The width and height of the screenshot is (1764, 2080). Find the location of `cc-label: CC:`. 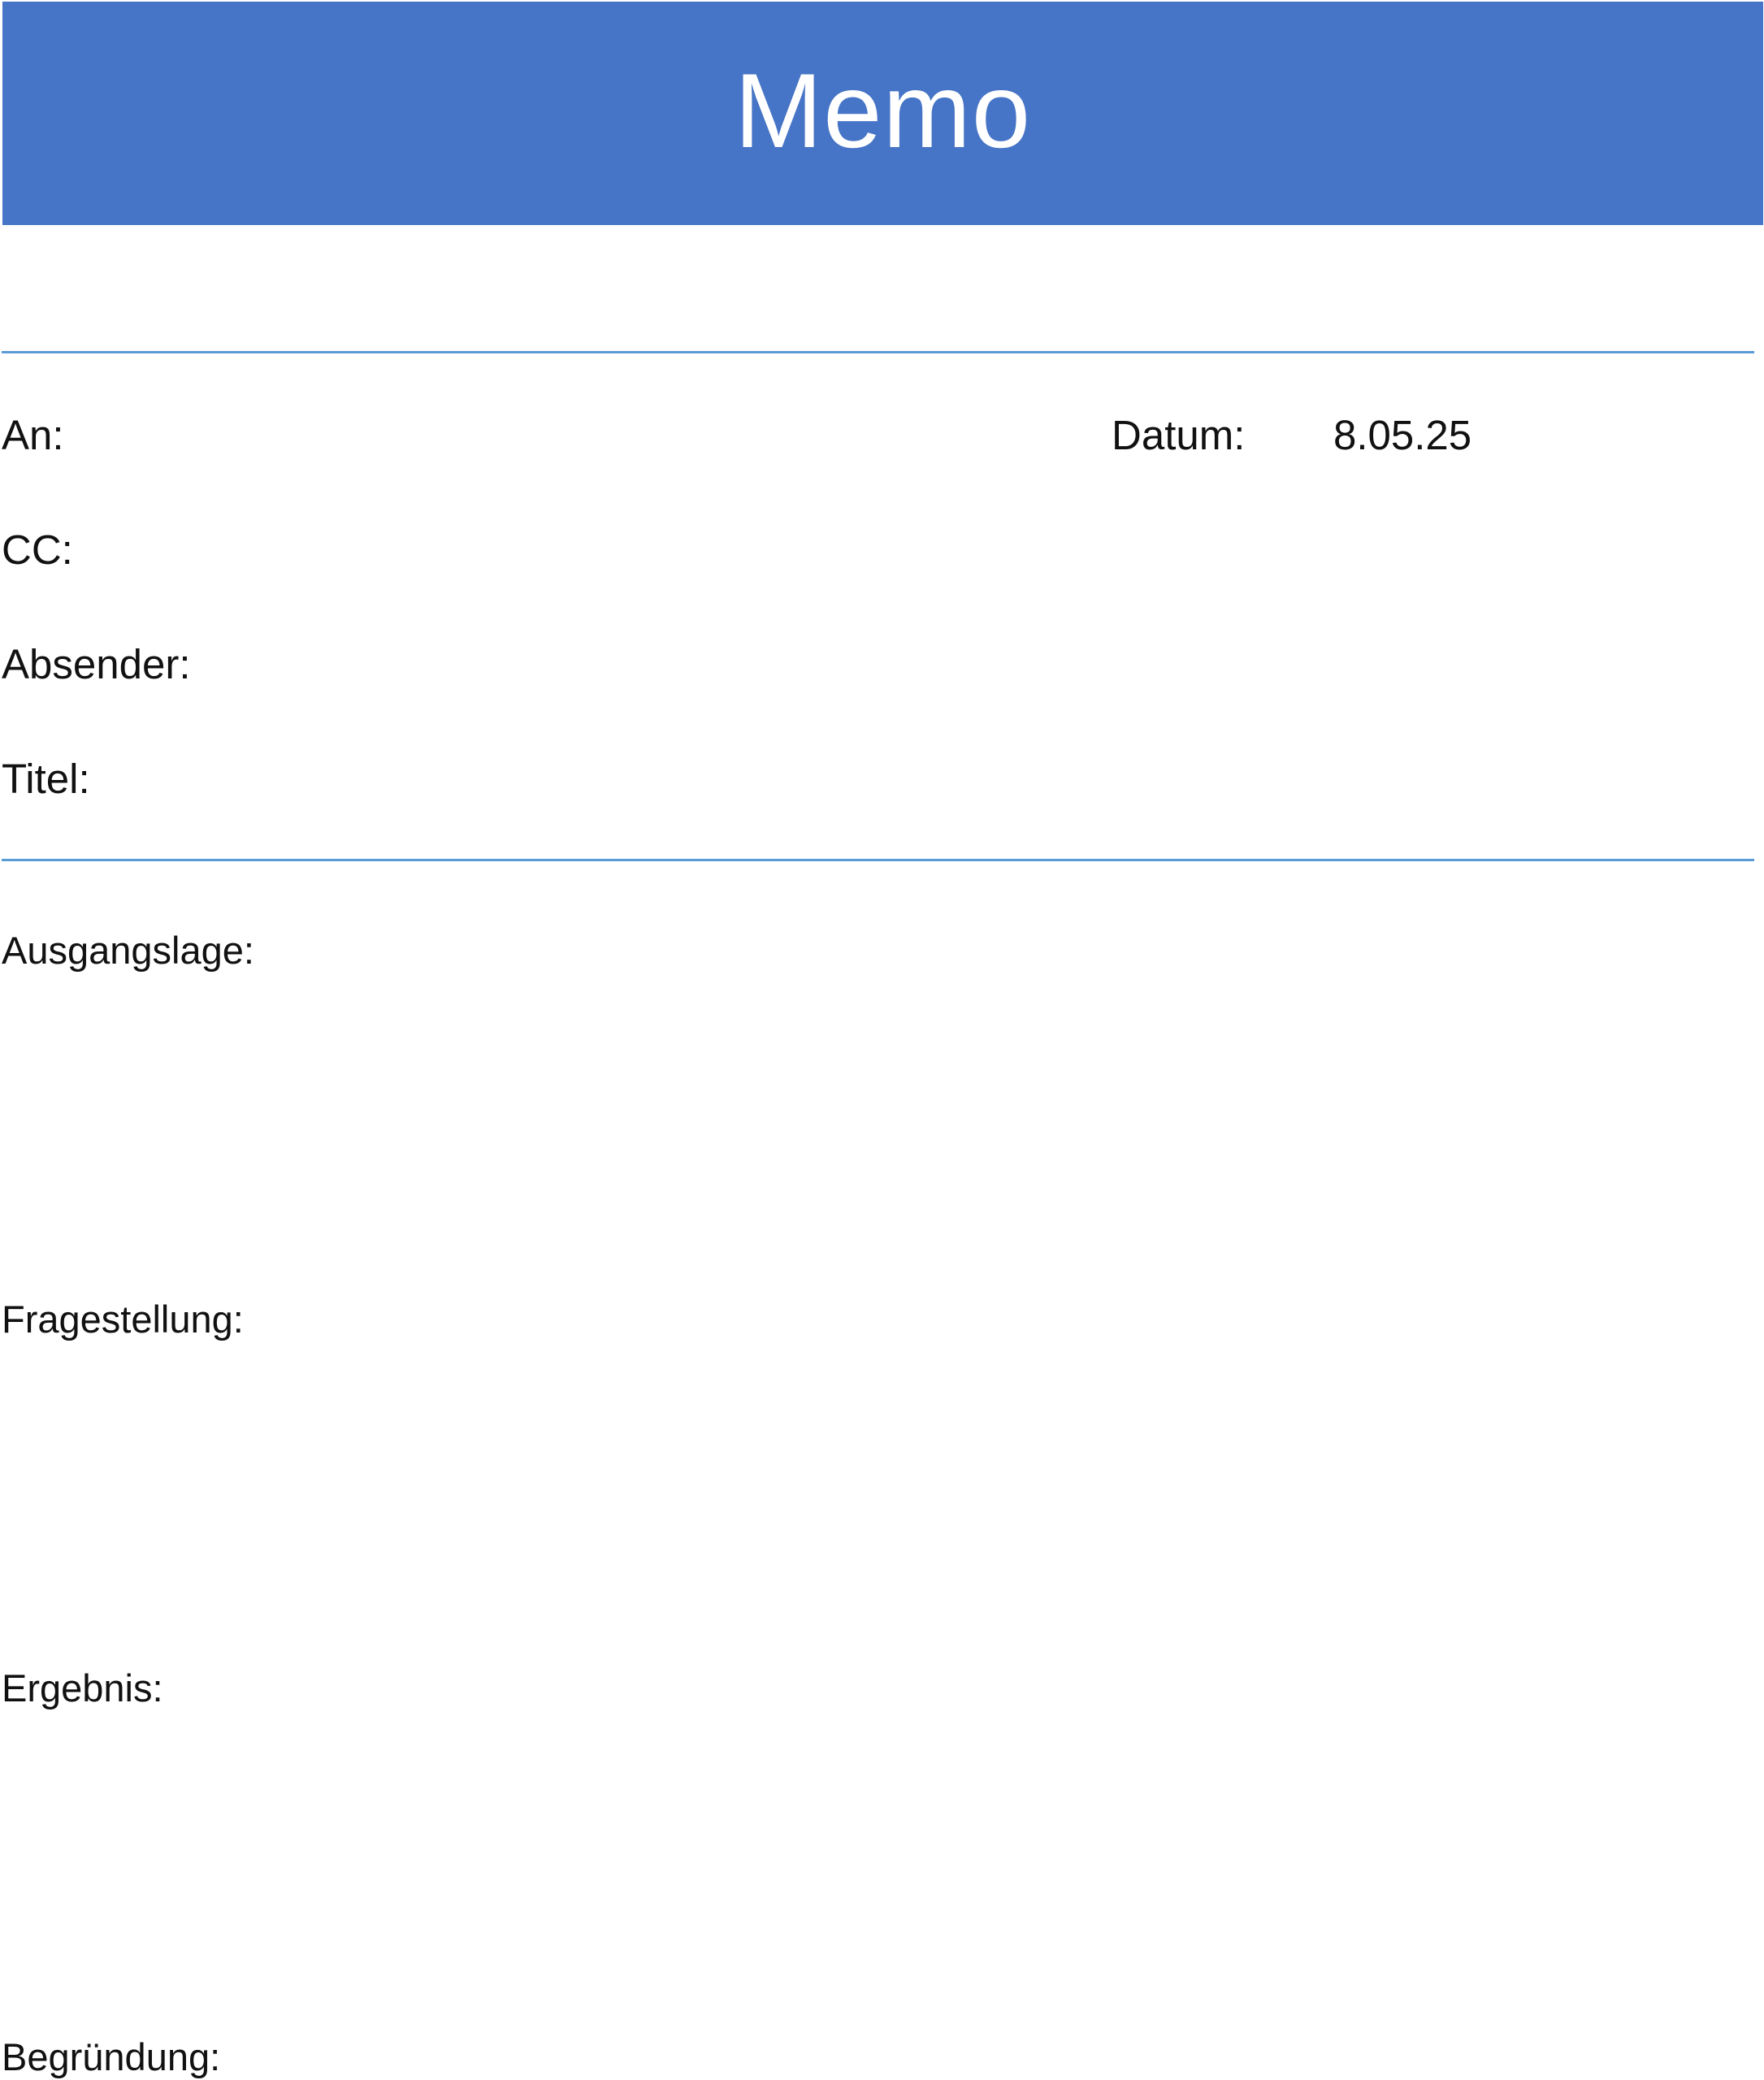

cc-label: CC: is located at coordinates (37, 549).